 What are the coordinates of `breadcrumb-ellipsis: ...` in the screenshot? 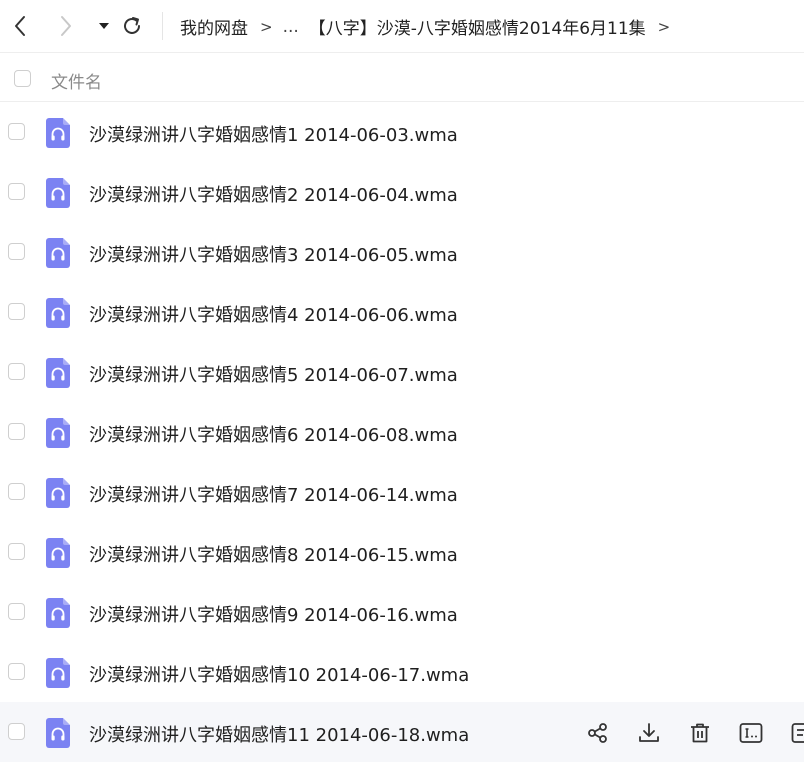 It's located at (291, 27).